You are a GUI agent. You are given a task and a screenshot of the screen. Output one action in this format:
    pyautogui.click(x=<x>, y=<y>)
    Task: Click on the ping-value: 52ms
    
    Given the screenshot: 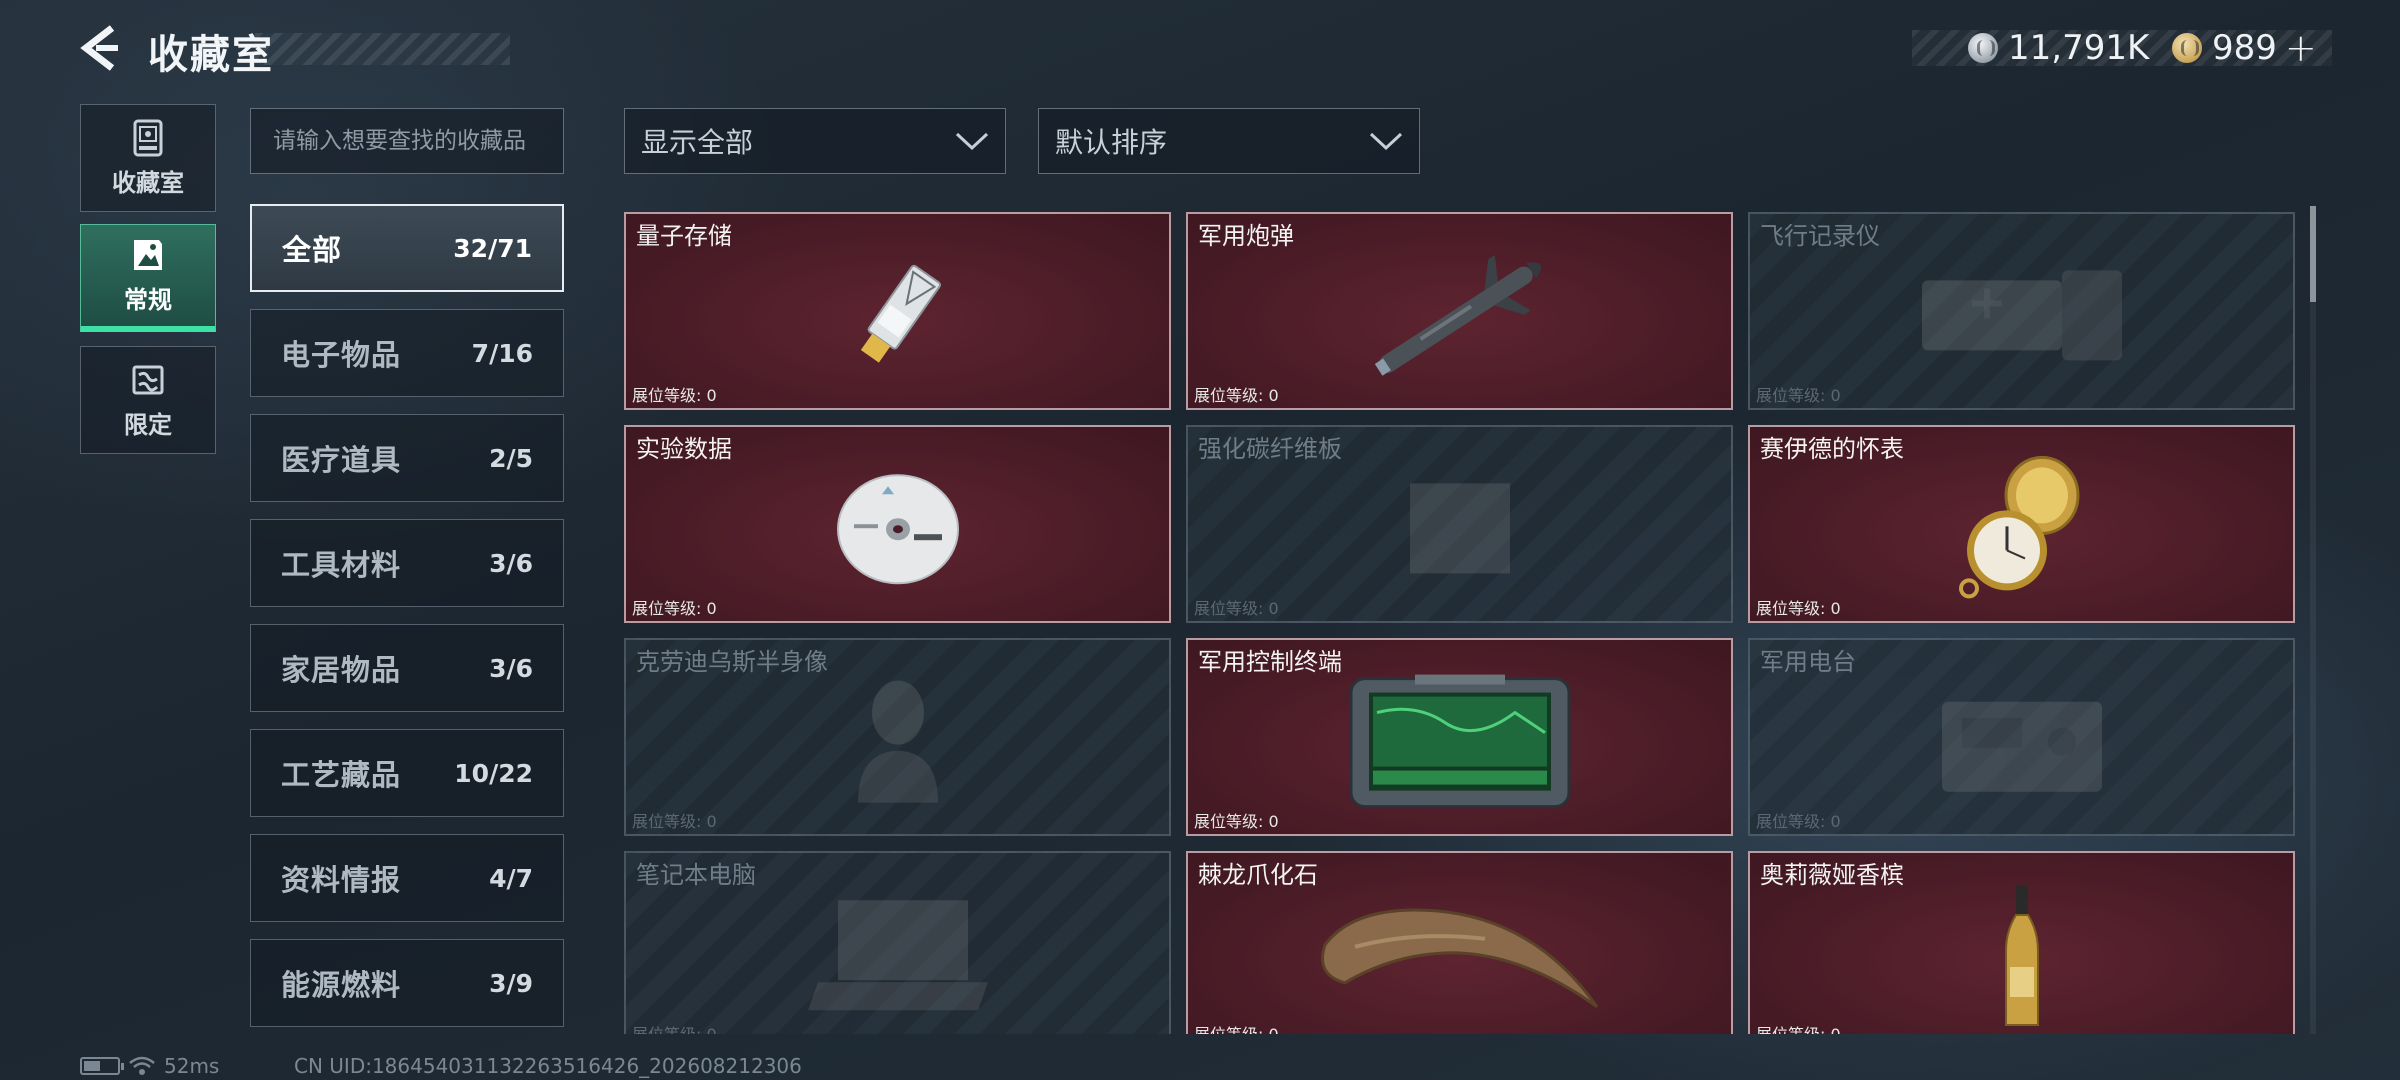 What is the action you would take?
    pyautogui.click(x=192, y=1066)
    